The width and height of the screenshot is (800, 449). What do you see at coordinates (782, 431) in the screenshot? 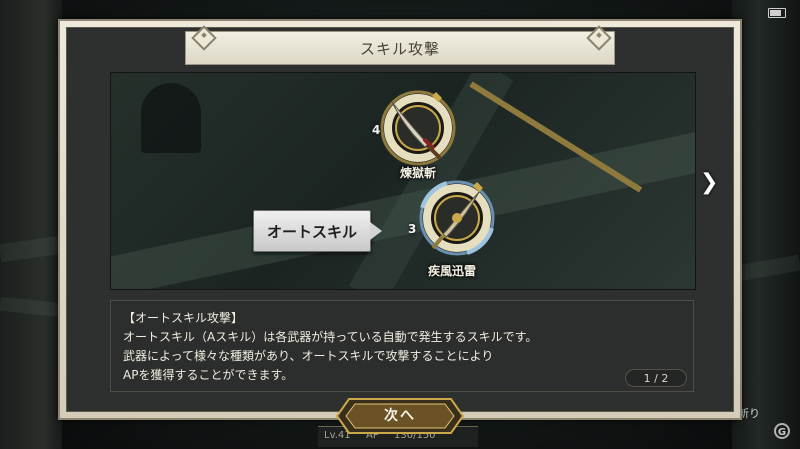
I see `watermark-logo: G` at bounding box center [782, 431].